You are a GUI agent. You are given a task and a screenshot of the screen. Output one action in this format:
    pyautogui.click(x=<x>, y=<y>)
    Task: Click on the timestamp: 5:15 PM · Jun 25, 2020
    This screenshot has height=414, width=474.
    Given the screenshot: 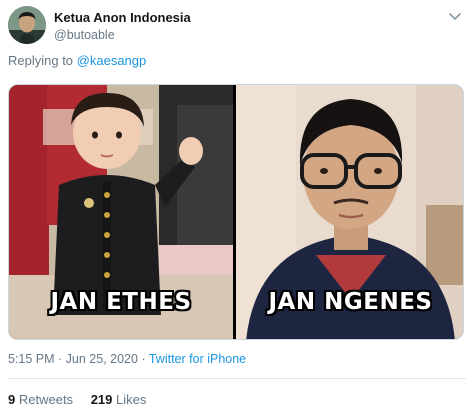 What is the action you would take?
    pyautogui.click(x=73, y=359)
    